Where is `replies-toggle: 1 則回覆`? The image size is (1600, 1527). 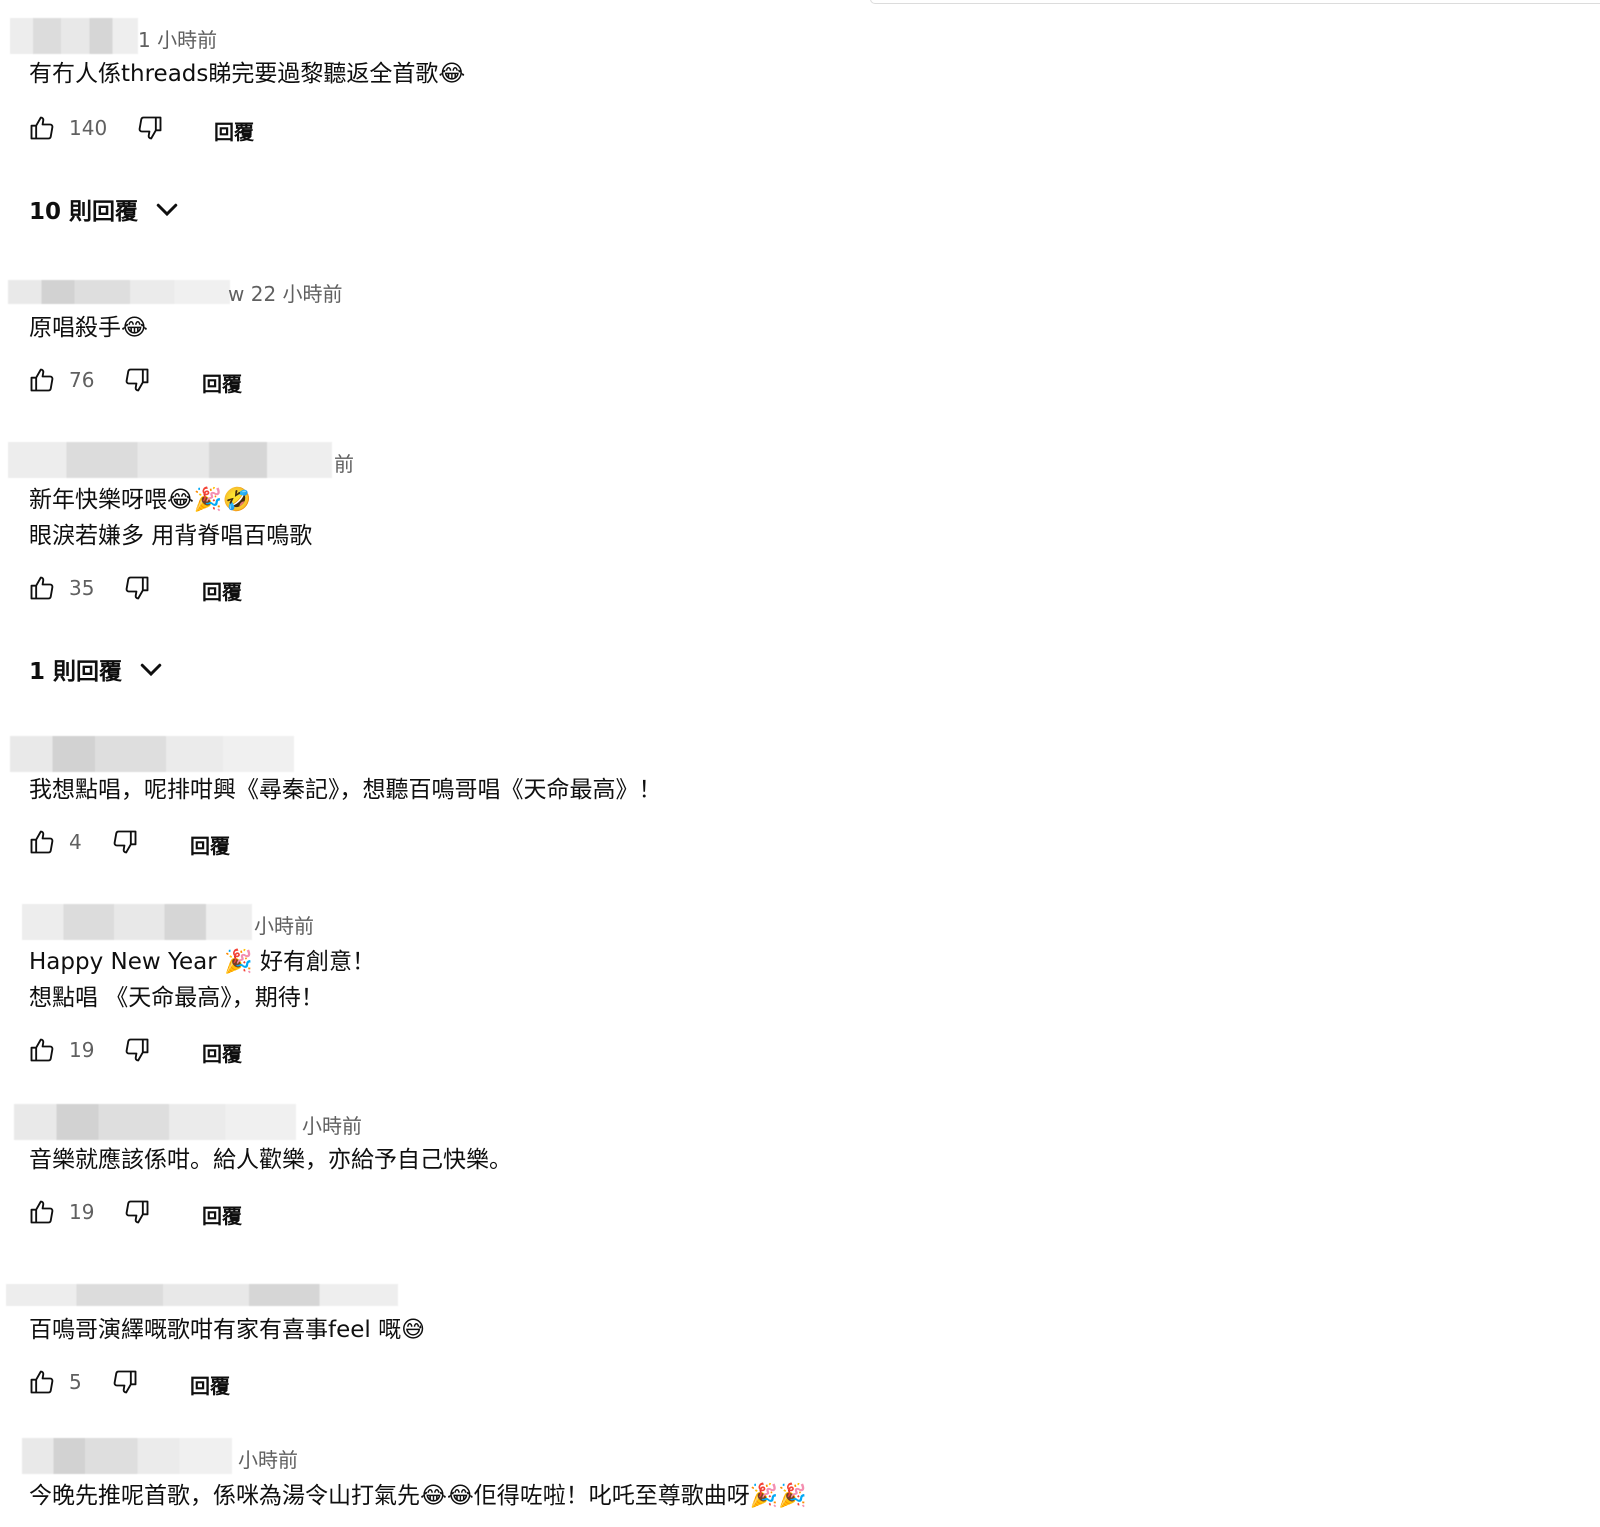
replies-toggle: 1 則回覆 is located at coordinates (97, 669).